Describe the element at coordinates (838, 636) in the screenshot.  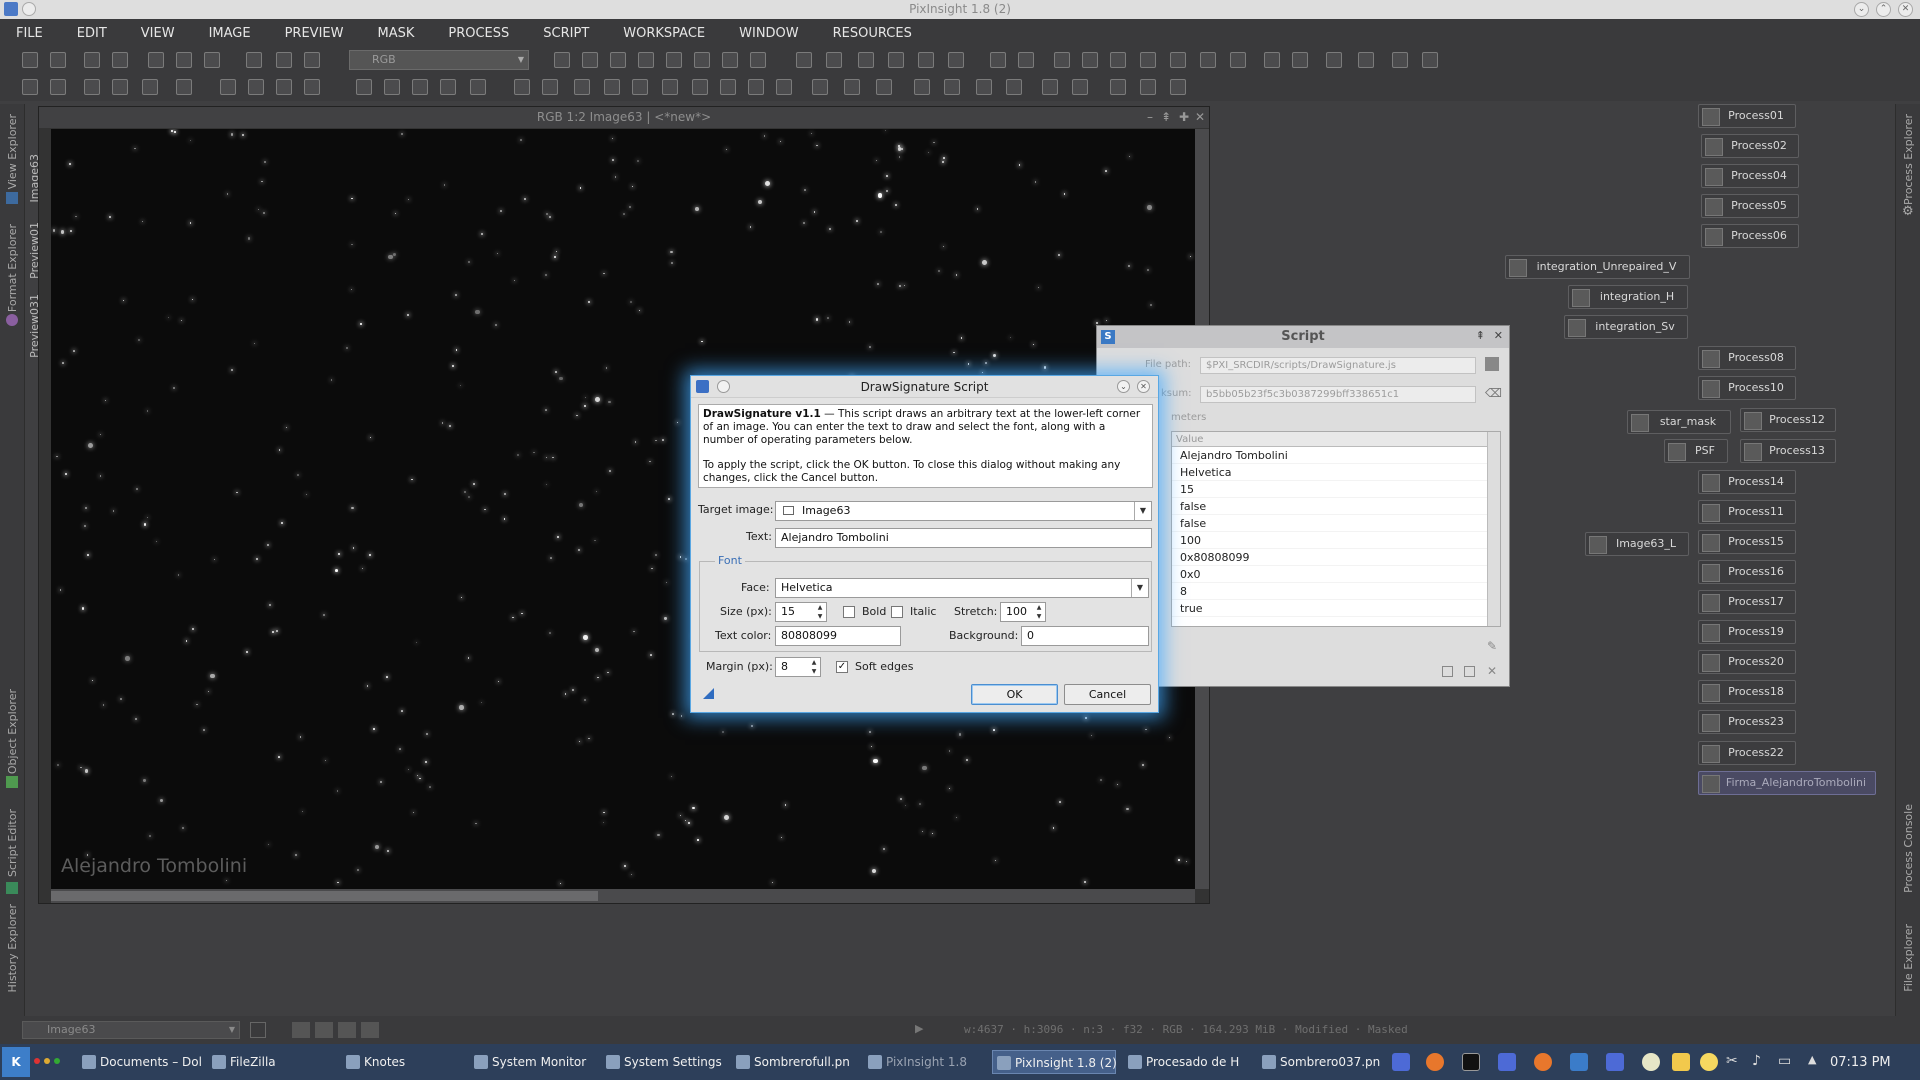
I see `text-color-input: 80808099` at that location.